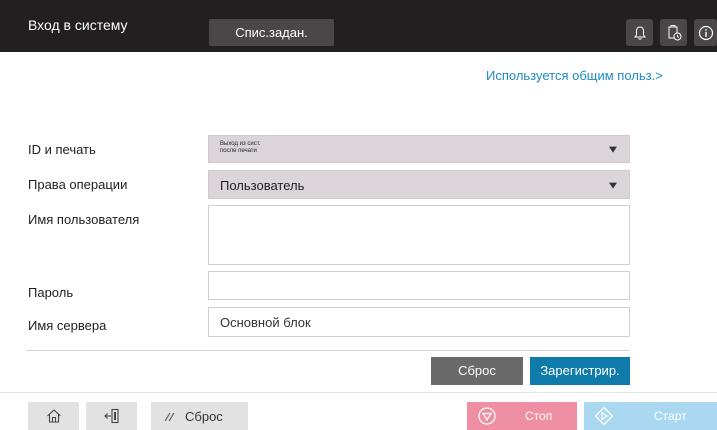 Image resolution: width=717 pixels, height=430 pixels. I want to click on logout-button, so click(111, 416).